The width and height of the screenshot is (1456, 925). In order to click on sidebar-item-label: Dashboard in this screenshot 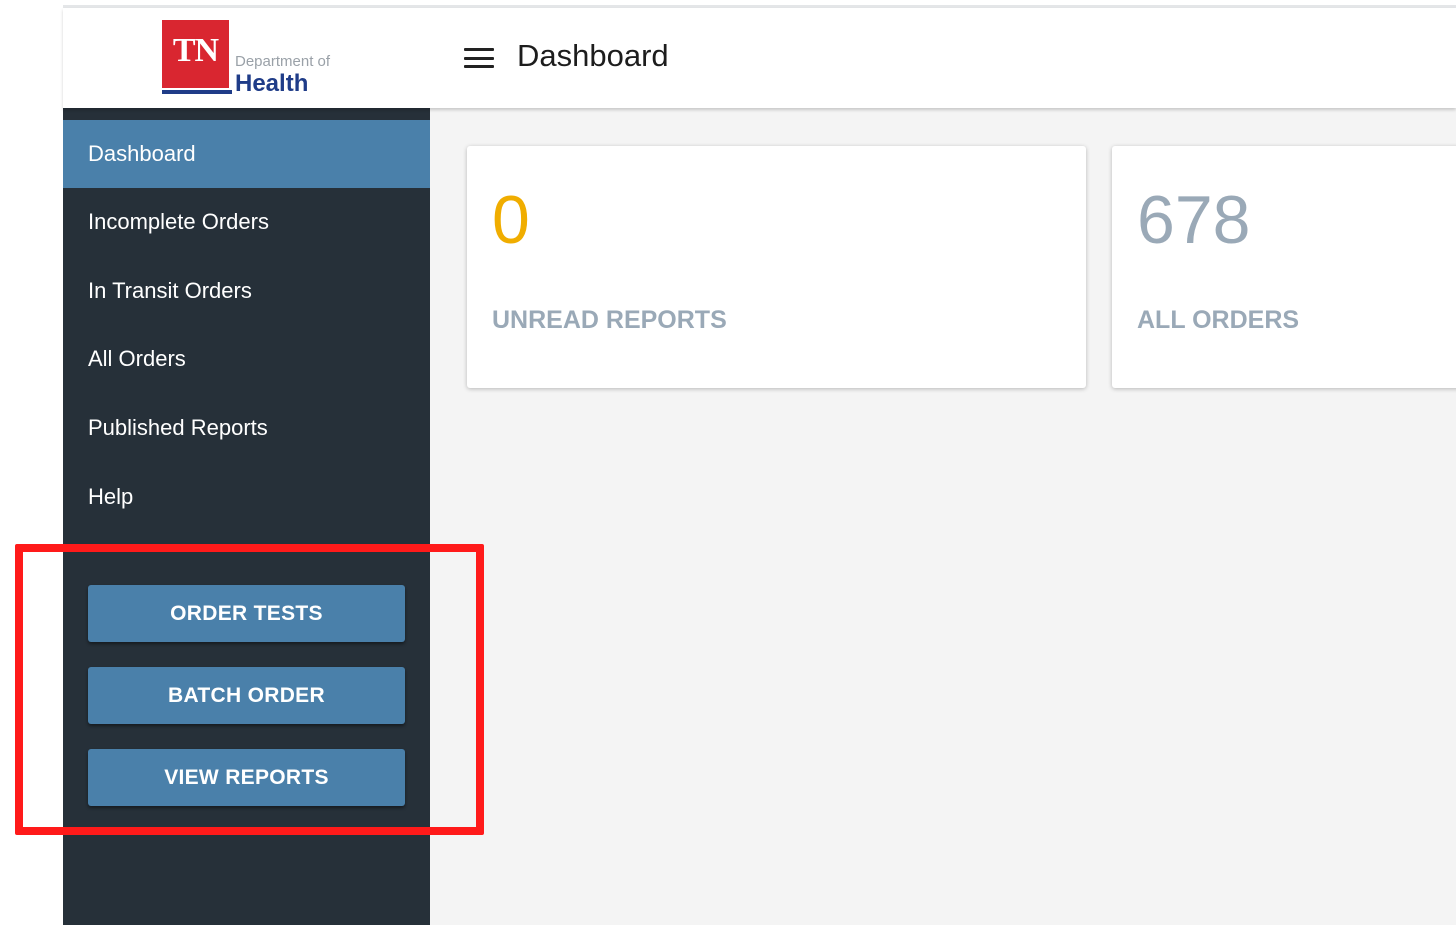, I will do `click(142, 153)`.